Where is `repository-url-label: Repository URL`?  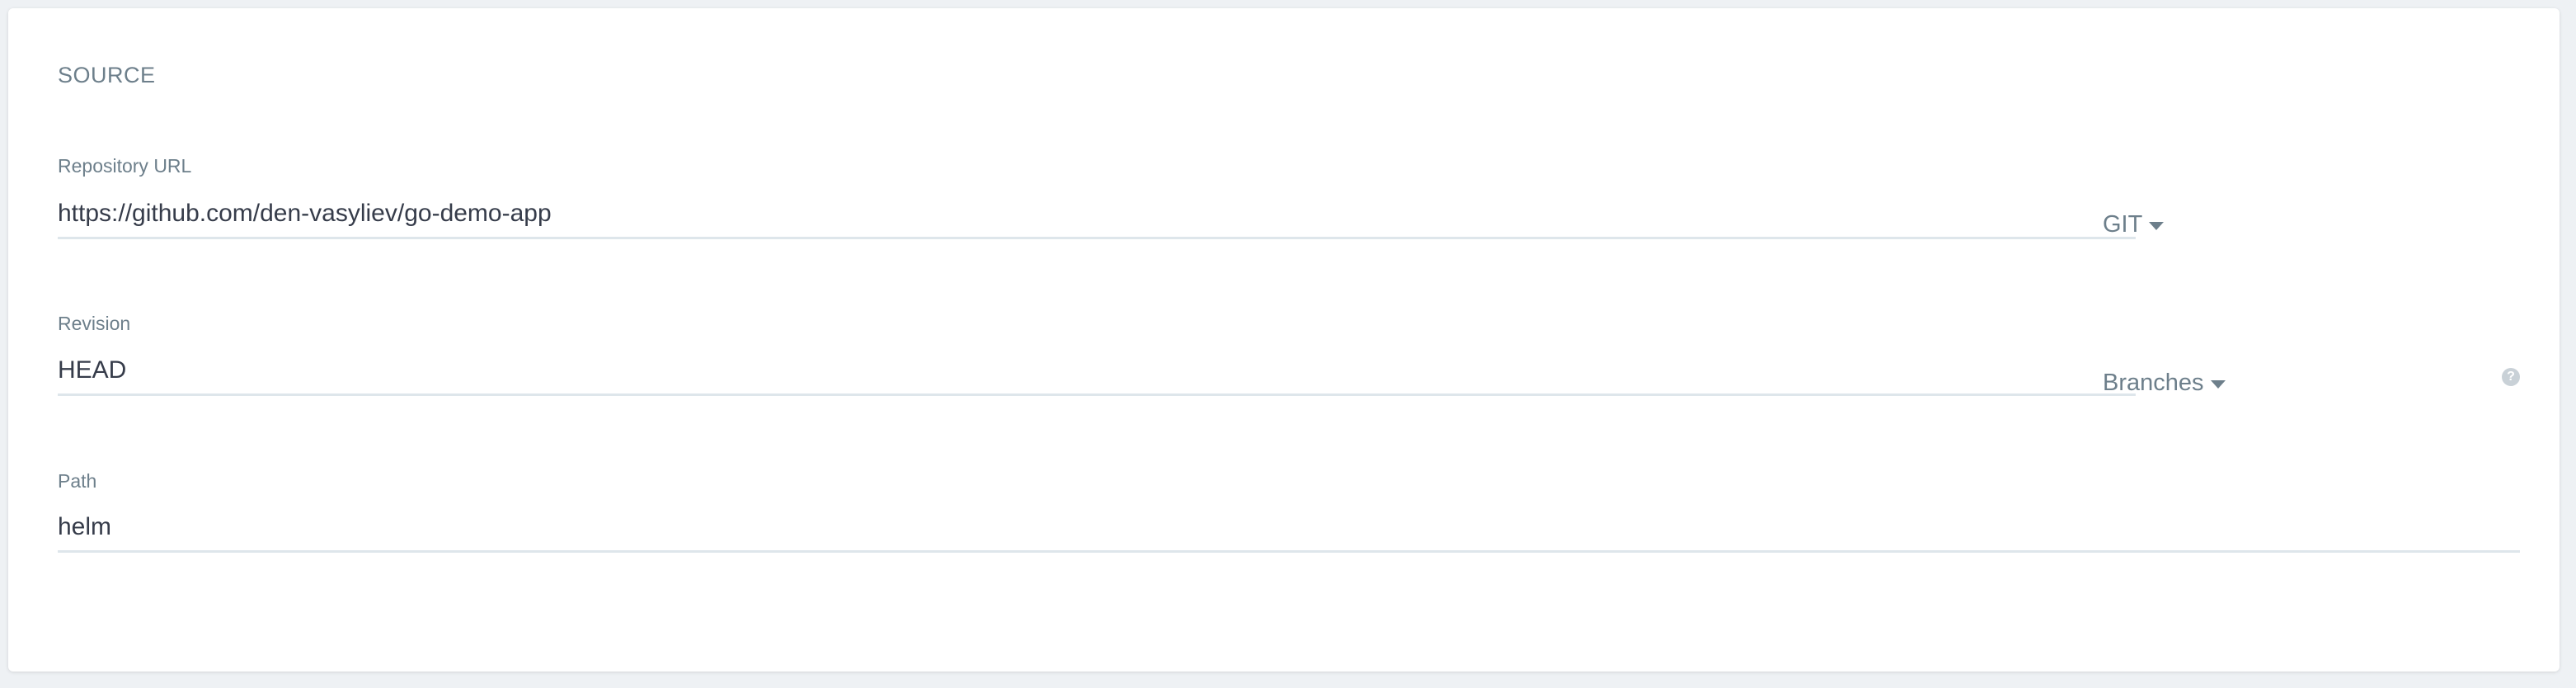 repository-url-label: Repository URL is located at coordinates (125, 166).